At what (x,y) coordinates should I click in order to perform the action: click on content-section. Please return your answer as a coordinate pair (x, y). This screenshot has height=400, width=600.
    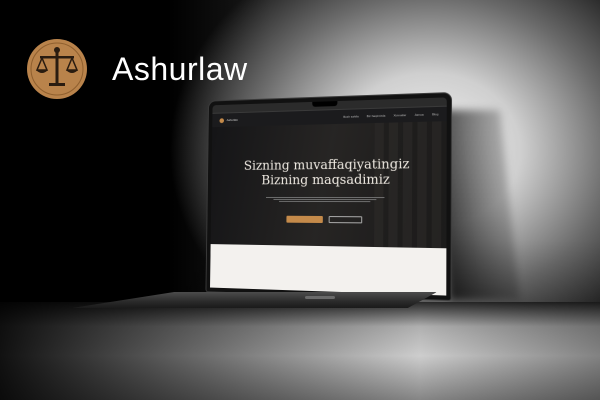
    Looking at the image, I should click on (328, 270).